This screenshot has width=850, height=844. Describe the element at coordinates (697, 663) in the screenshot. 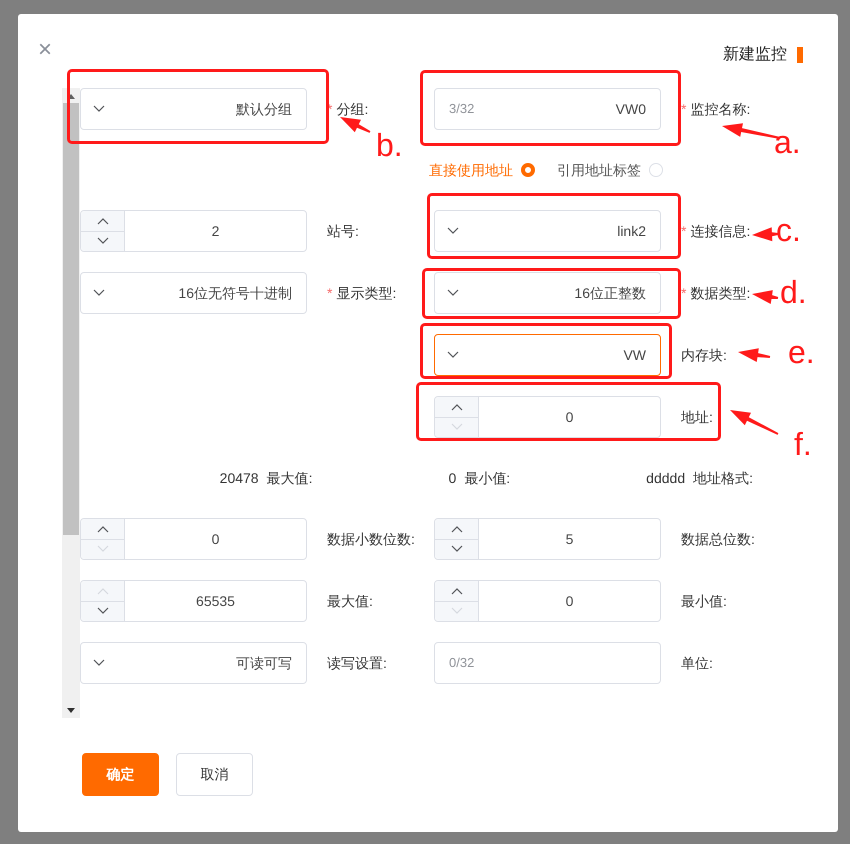

I see `field-label: 单位:` at that location.